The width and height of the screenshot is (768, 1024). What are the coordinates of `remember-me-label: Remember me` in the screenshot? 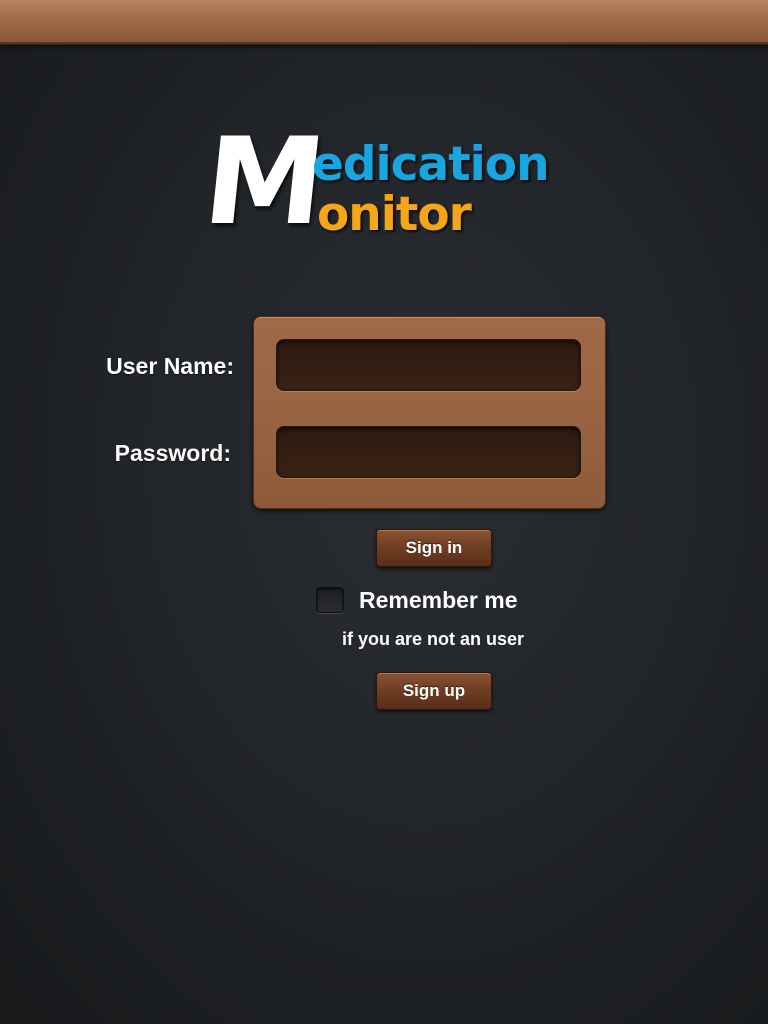 It's located at (438, 599).